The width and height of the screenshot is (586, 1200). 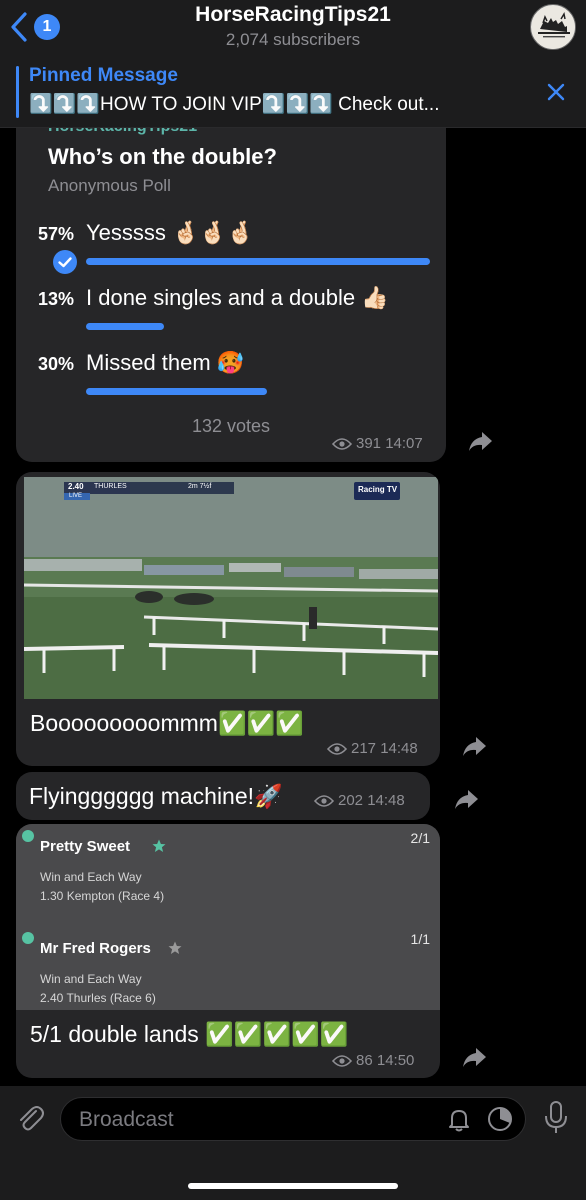 I want to click on pinned-title: Pinned Message, so click(x=103, y=75).